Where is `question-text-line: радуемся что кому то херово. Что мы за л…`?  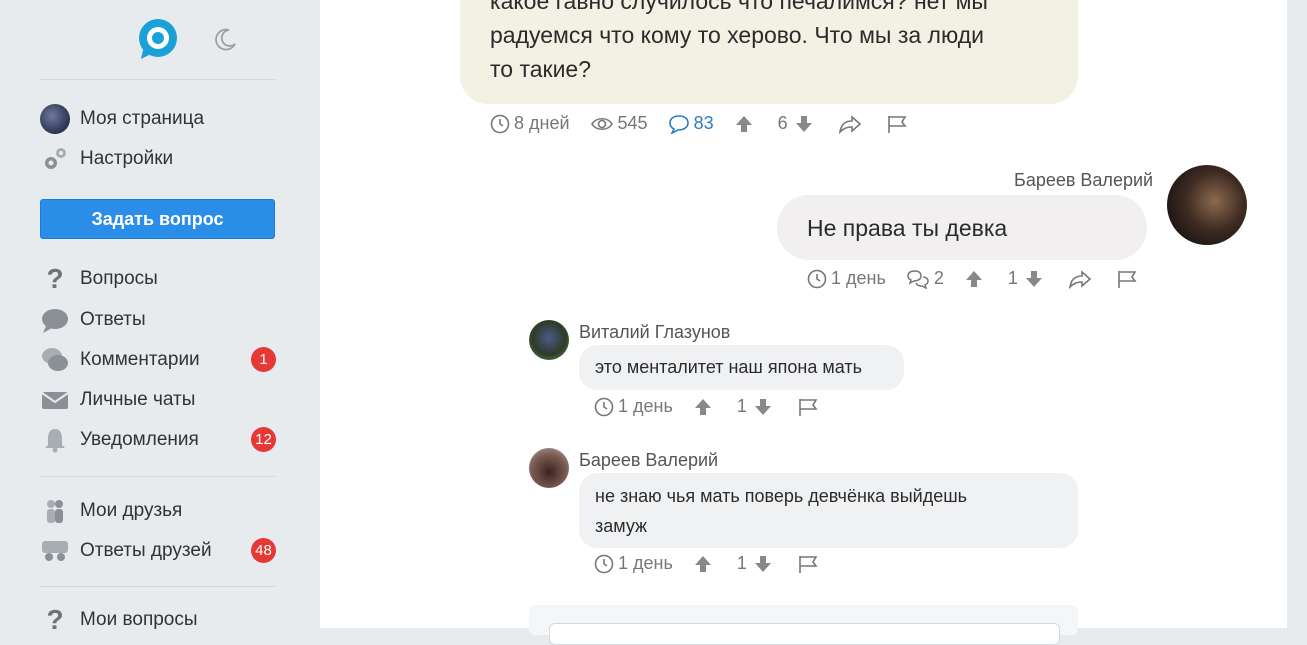 question-text-line: радуемся что кому то херово. Что мы за л… is located at coordinates (737, 35).